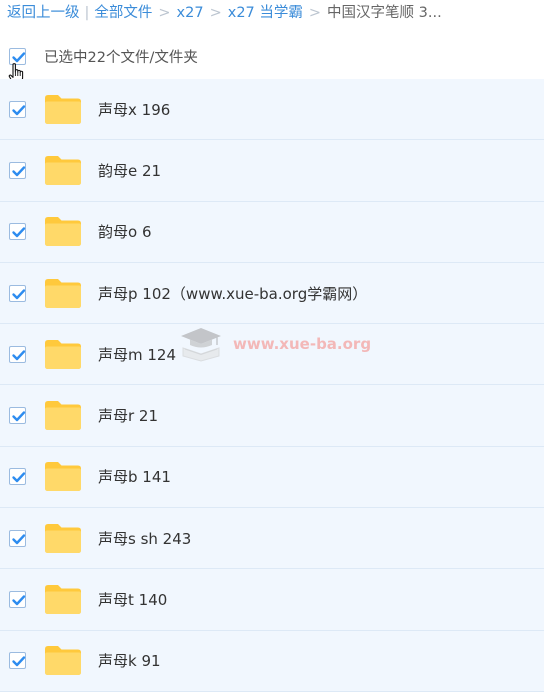  Describe the element at coordinates (272, 600) in the screenshot. I see `file-row: 声母t 140` at that location.